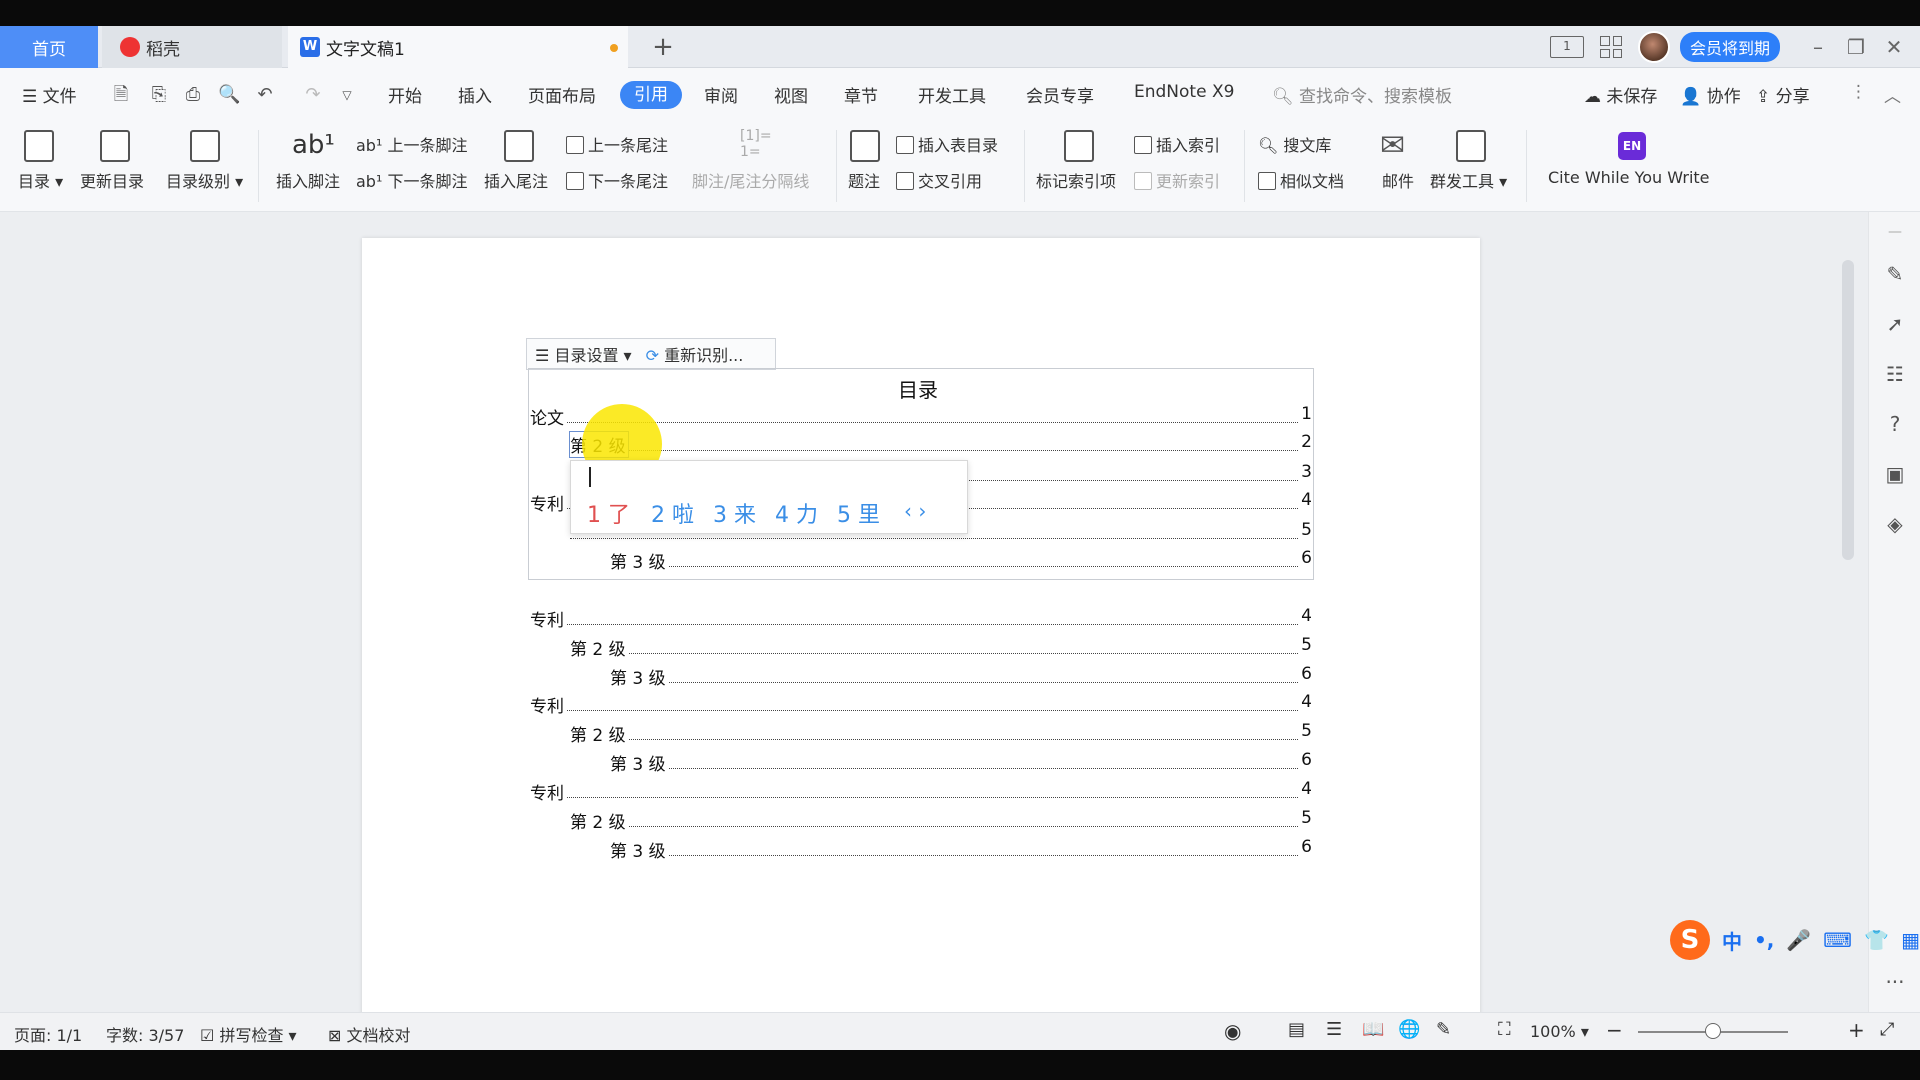  I want to click on menu-references: 引用, so click(651, 95).